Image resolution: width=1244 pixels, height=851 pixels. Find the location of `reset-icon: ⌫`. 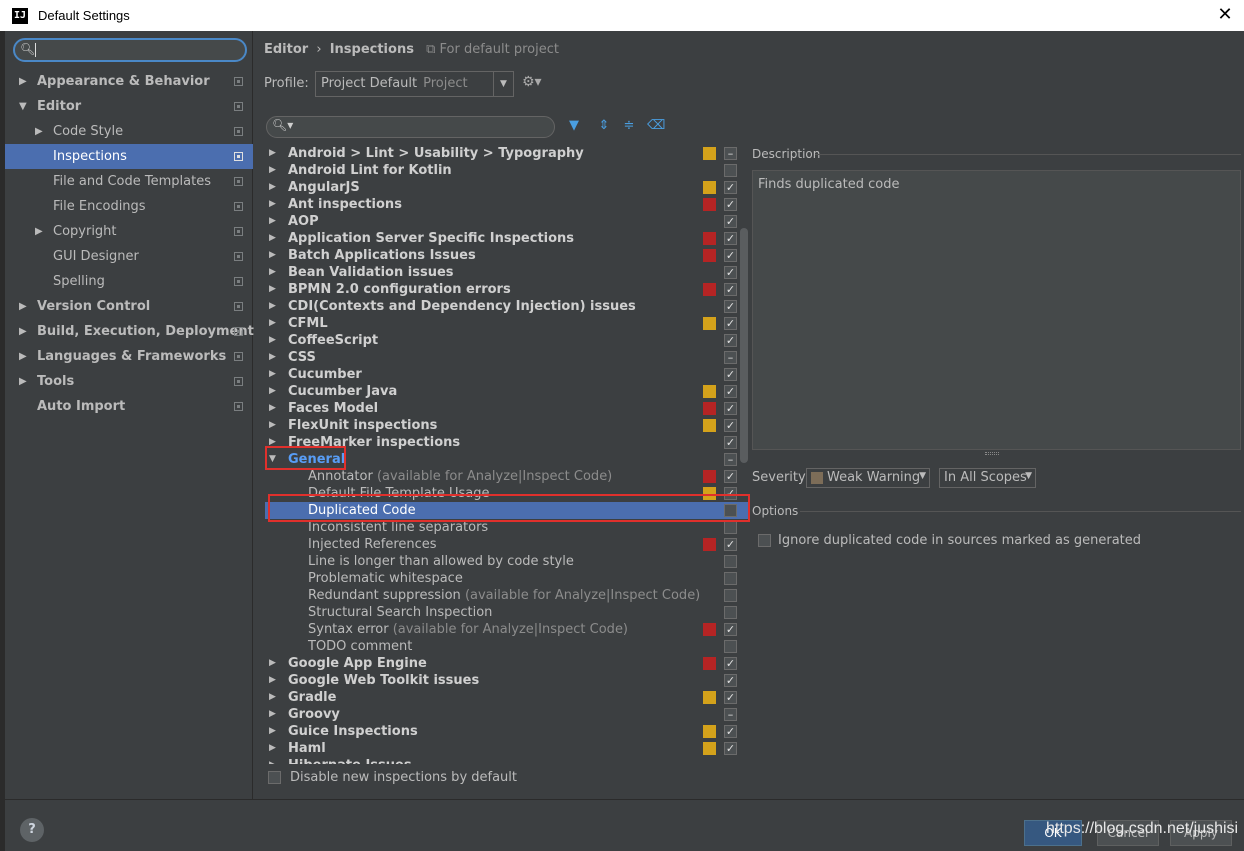

reset-icon: ⌫ is located at coordinates (656, 126).